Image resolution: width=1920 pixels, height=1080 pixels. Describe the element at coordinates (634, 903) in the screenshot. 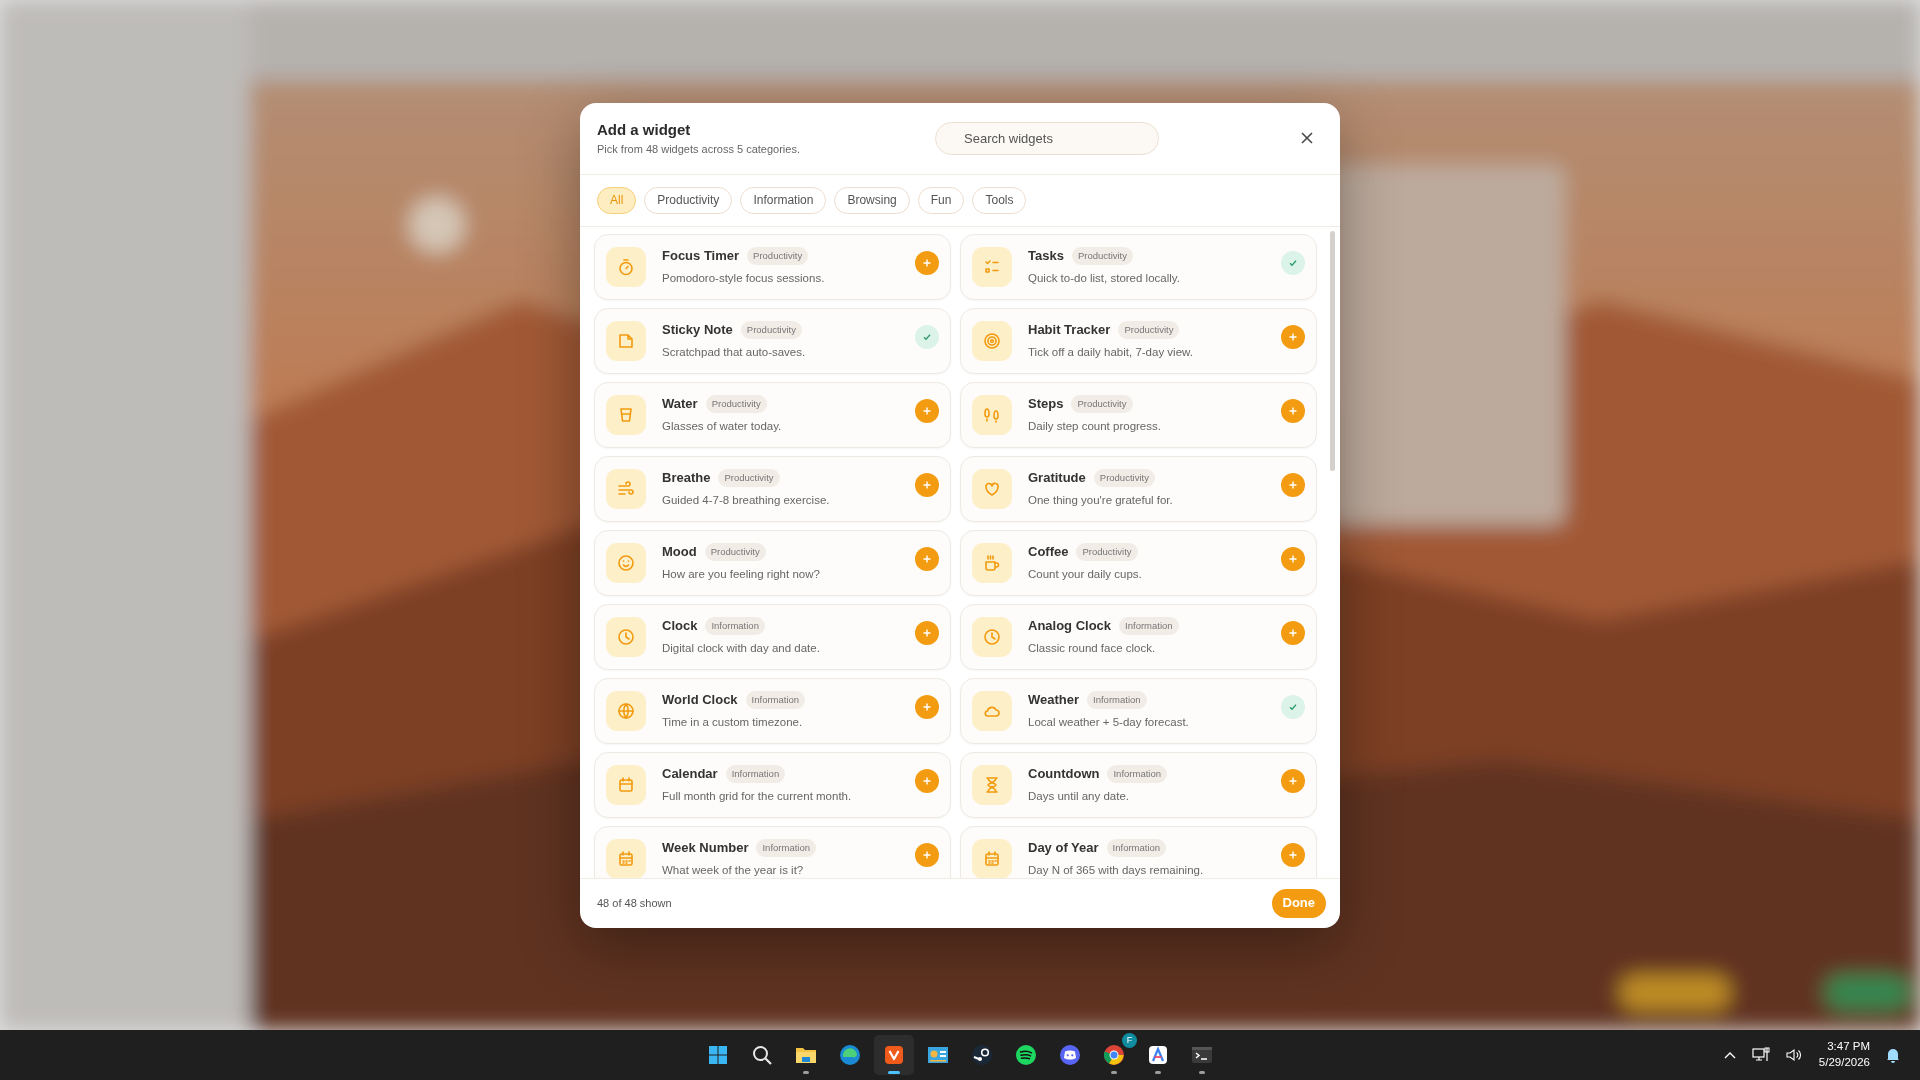

I see `result-count: 48 of 48 shown` at that location.